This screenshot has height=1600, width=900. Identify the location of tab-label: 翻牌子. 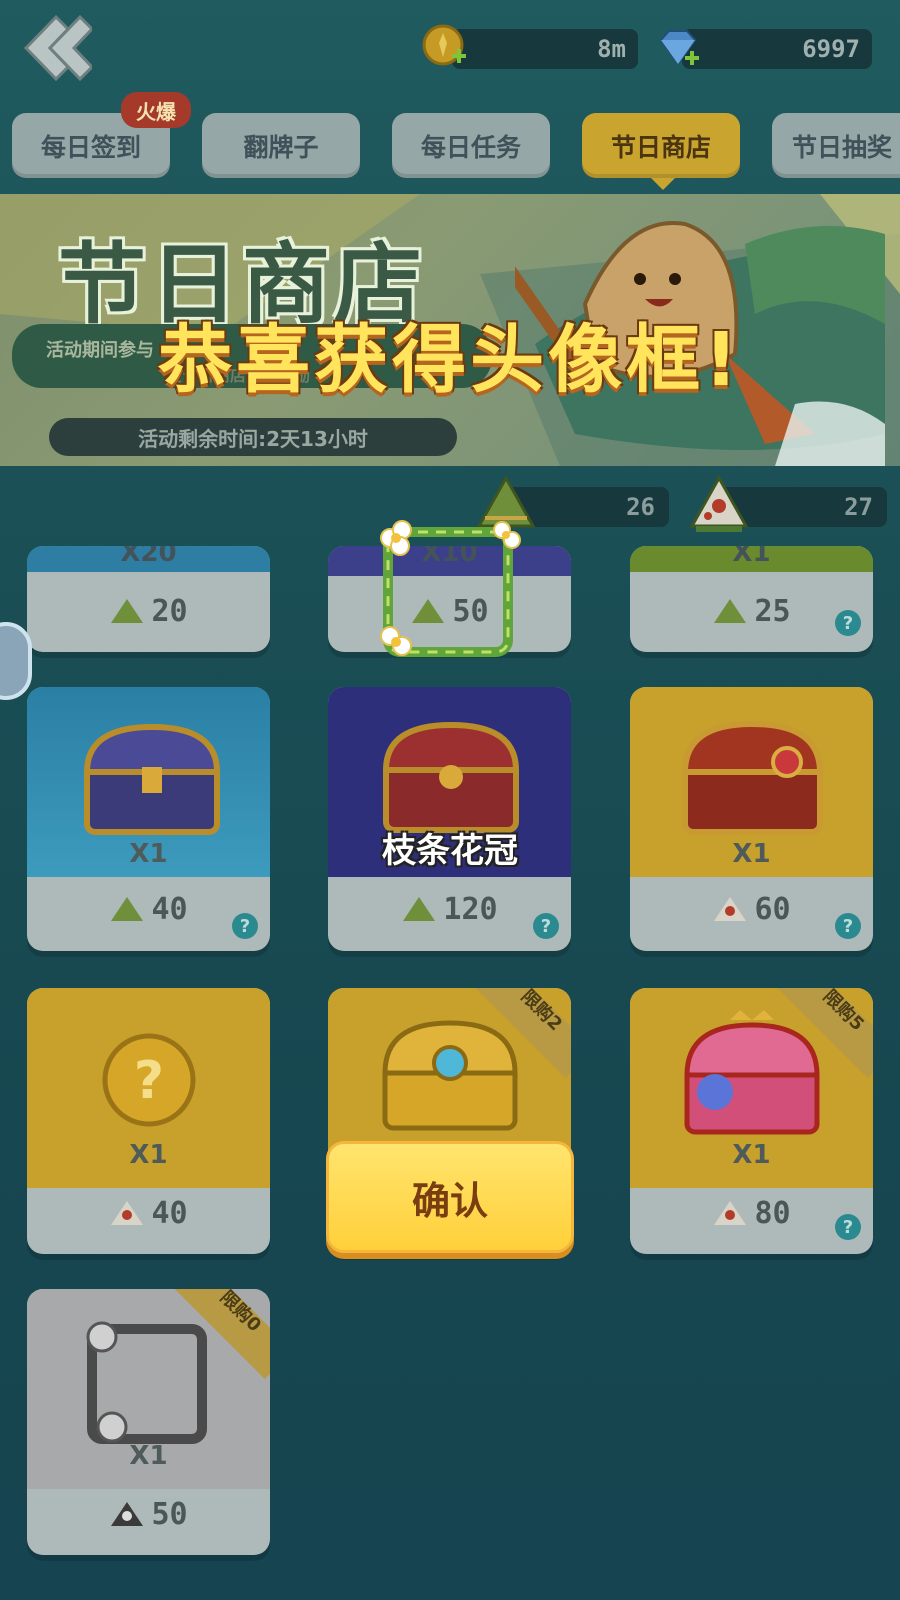
(281, 147).